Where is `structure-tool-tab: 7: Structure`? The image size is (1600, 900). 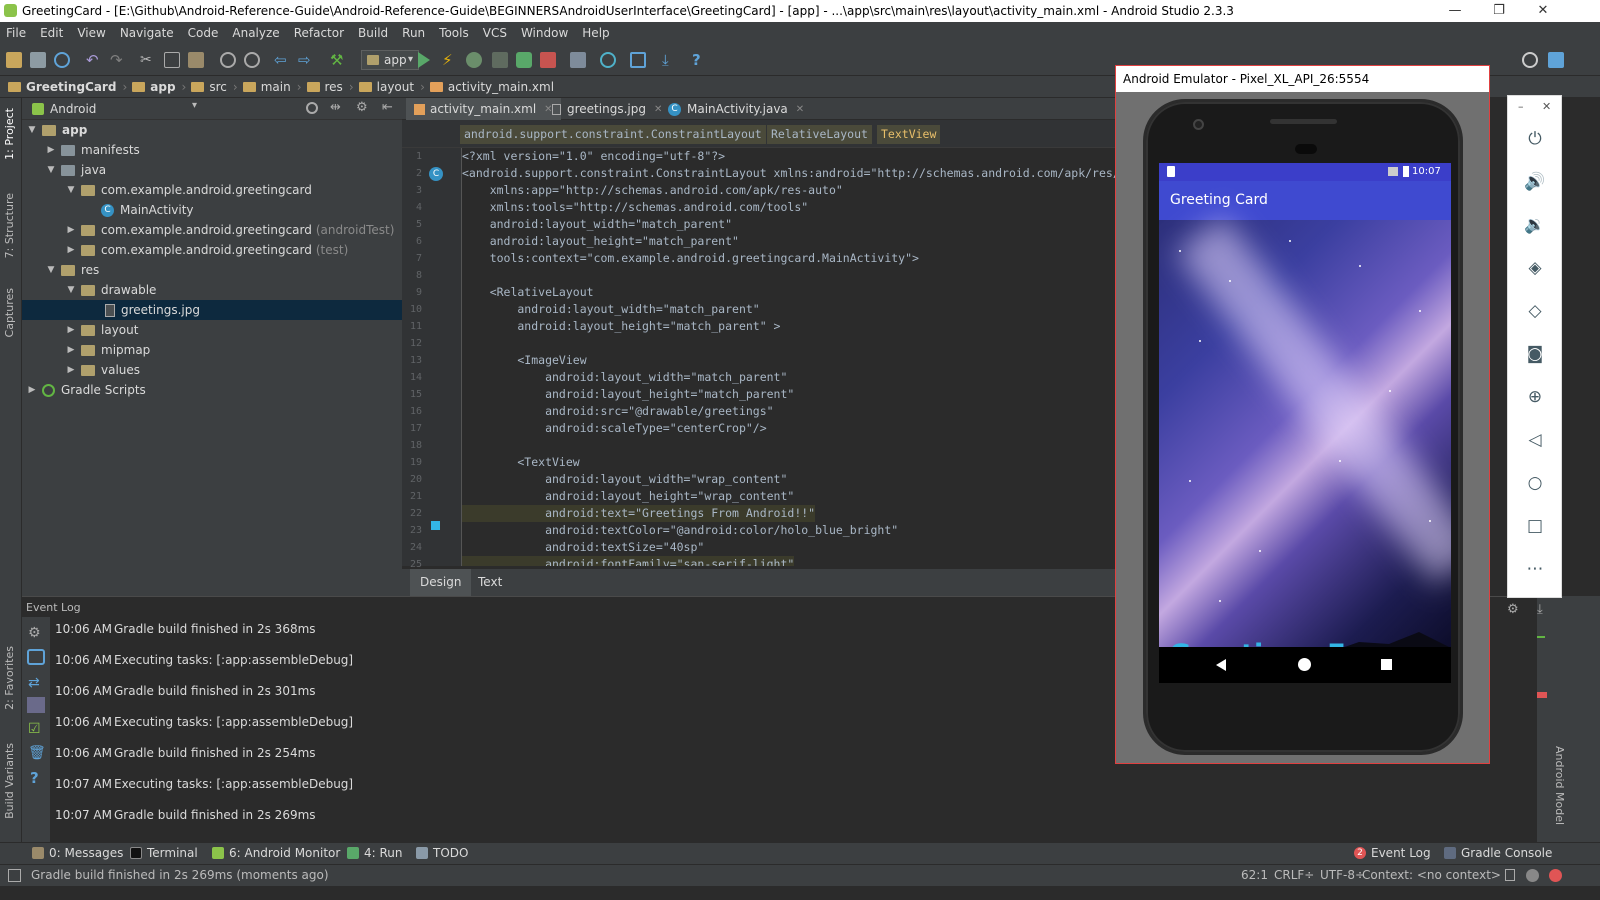 structure-tool-tab: 7: Structure is located at coordinates (9, 225).